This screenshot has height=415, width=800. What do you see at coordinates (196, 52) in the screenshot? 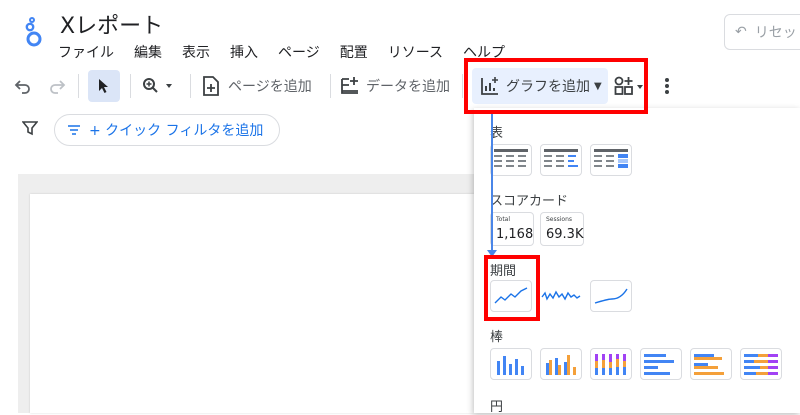
I see `menu-view: 表示` at bounding box center [196, 52].